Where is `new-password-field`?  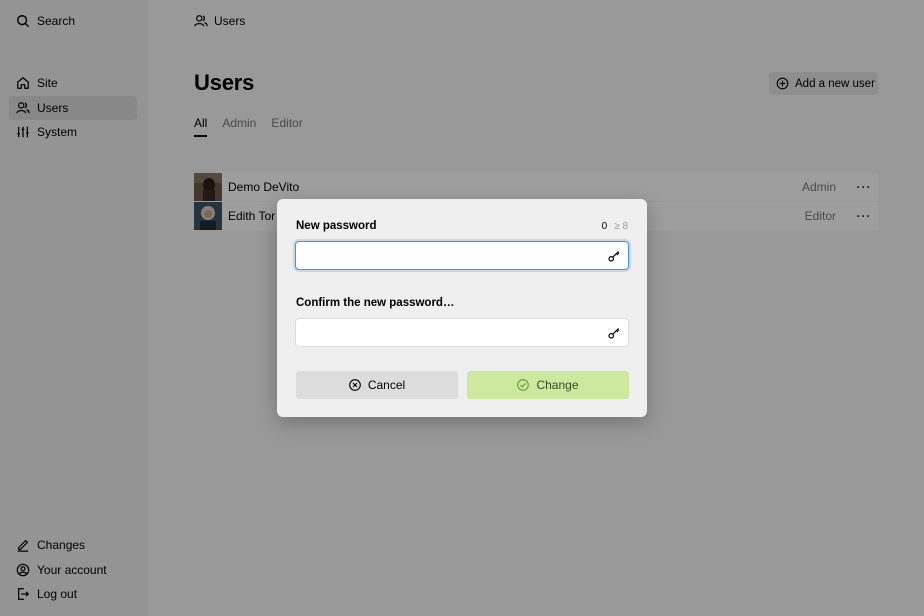
new-password-field is located at coordinates (462, 255).